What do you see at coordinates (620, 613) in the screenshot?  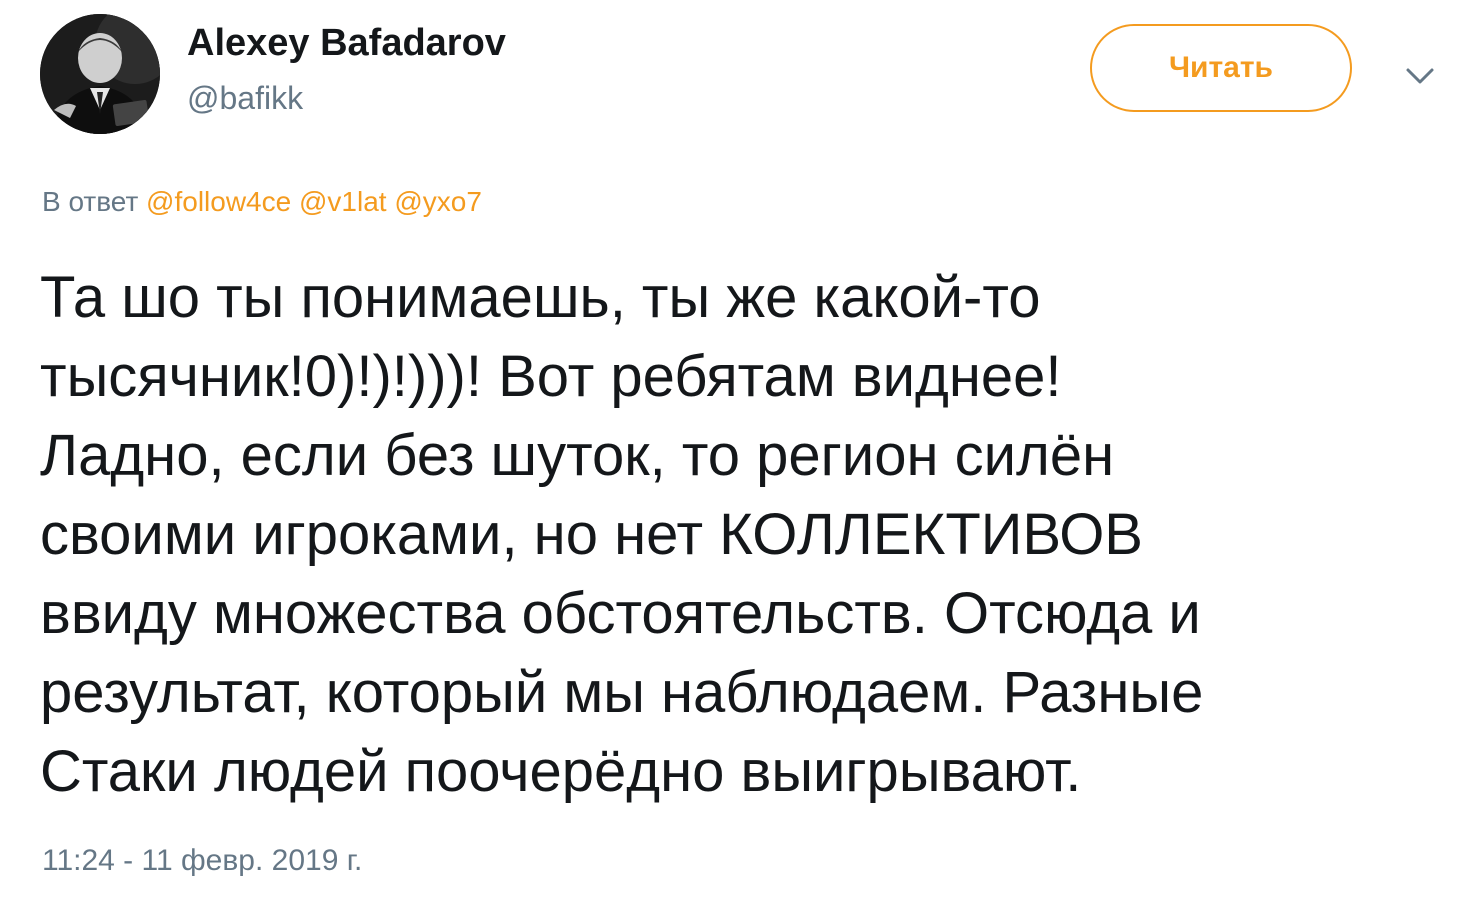 I see `tweet-text-line: ввиду множества обстоятельств. Отсюда и` at bounding box center [620, 613].